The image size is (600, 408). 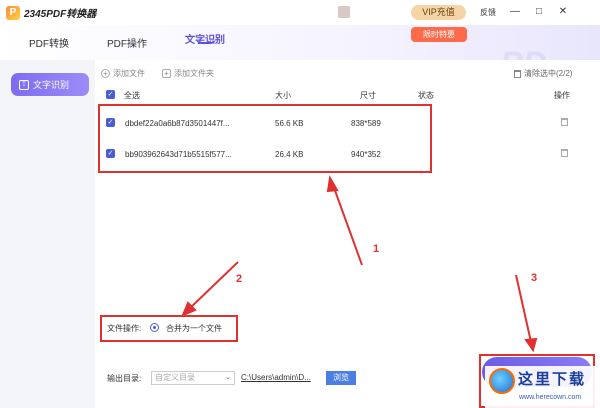 I want to click on watermark-logo-icon, so click(x=502, y=381).